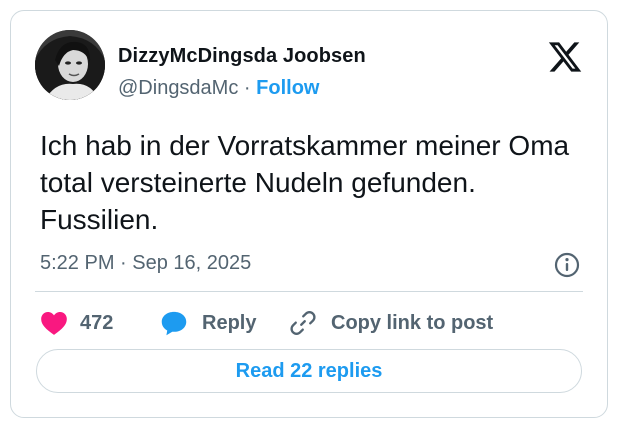 This screenshot has height=430, width=620. I want to click on author-display-name: DizzyMcDingsda Joobsen, so click(242, 56).